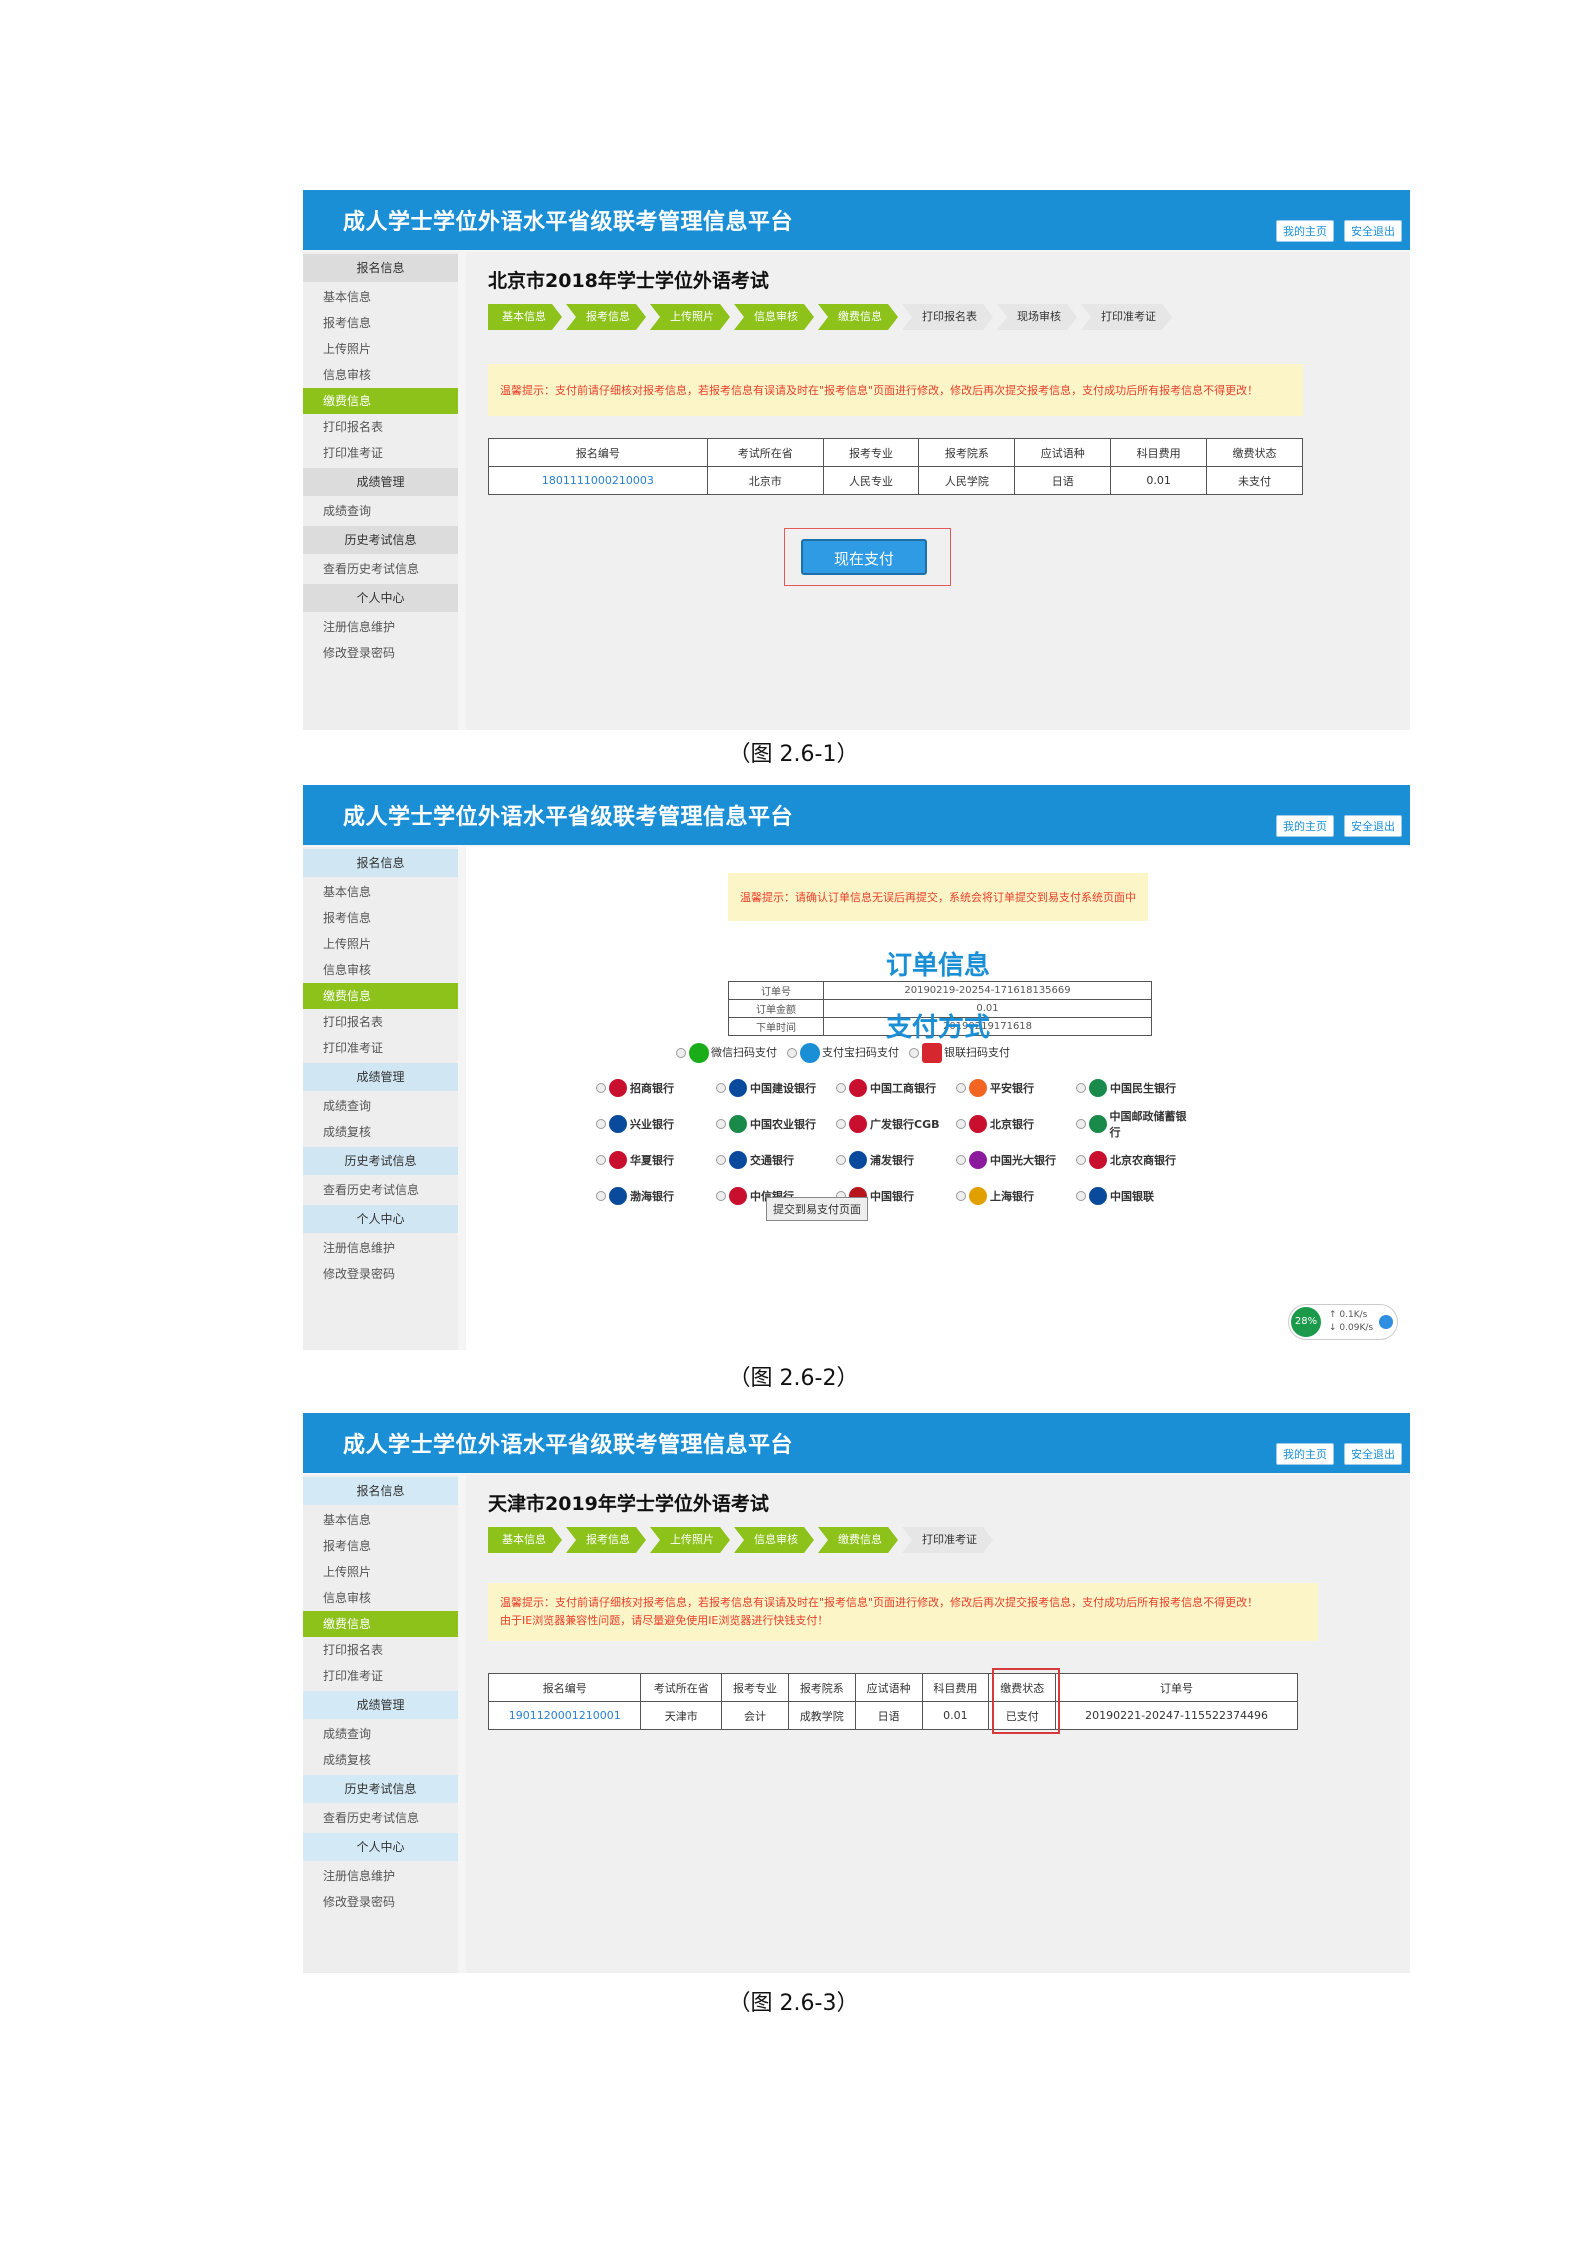 The image size is (1587, 2245). What do you see at coordinates (864, 557) in the screenshot?
I see `pay-now-button: 现在支付` at bounding box center [864, 557].